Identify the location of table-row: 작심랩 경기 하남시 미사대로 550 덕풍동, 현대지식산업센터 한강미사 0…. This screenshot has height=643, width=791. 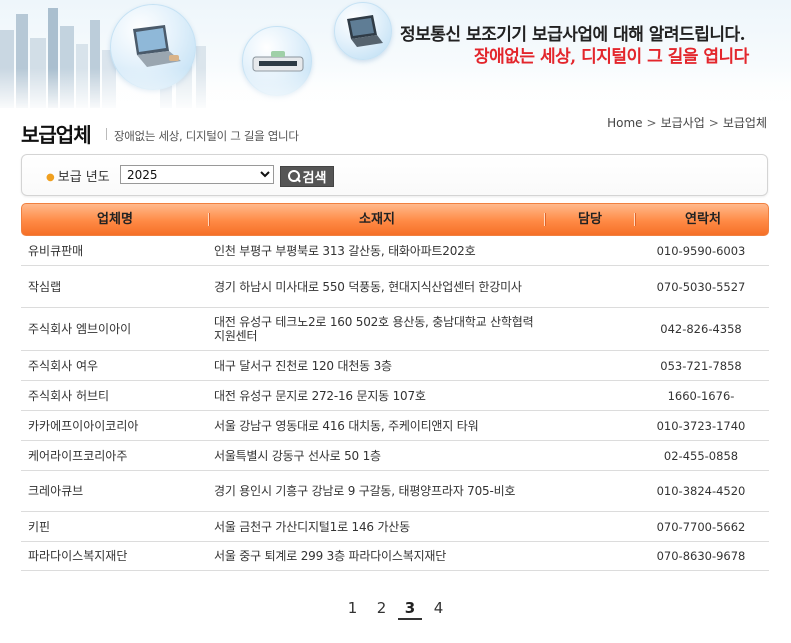
(395, 287).